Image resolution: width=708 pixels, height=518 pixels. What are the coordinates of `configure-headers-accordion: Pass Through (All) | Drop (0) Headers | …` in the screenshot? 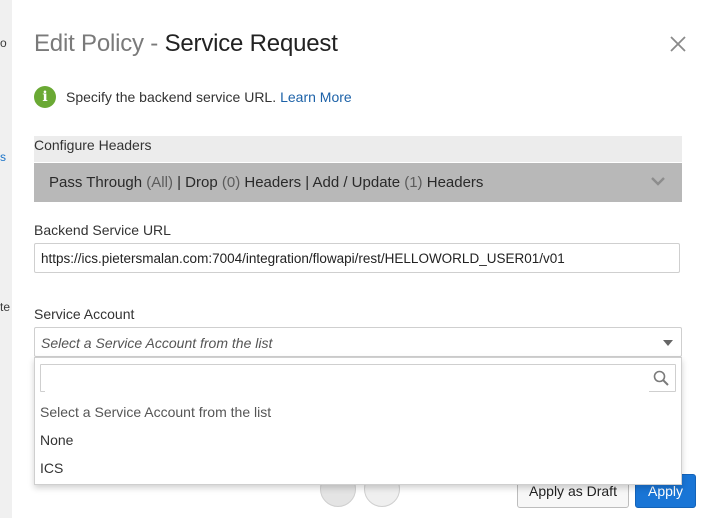 It's located at (358, 182).